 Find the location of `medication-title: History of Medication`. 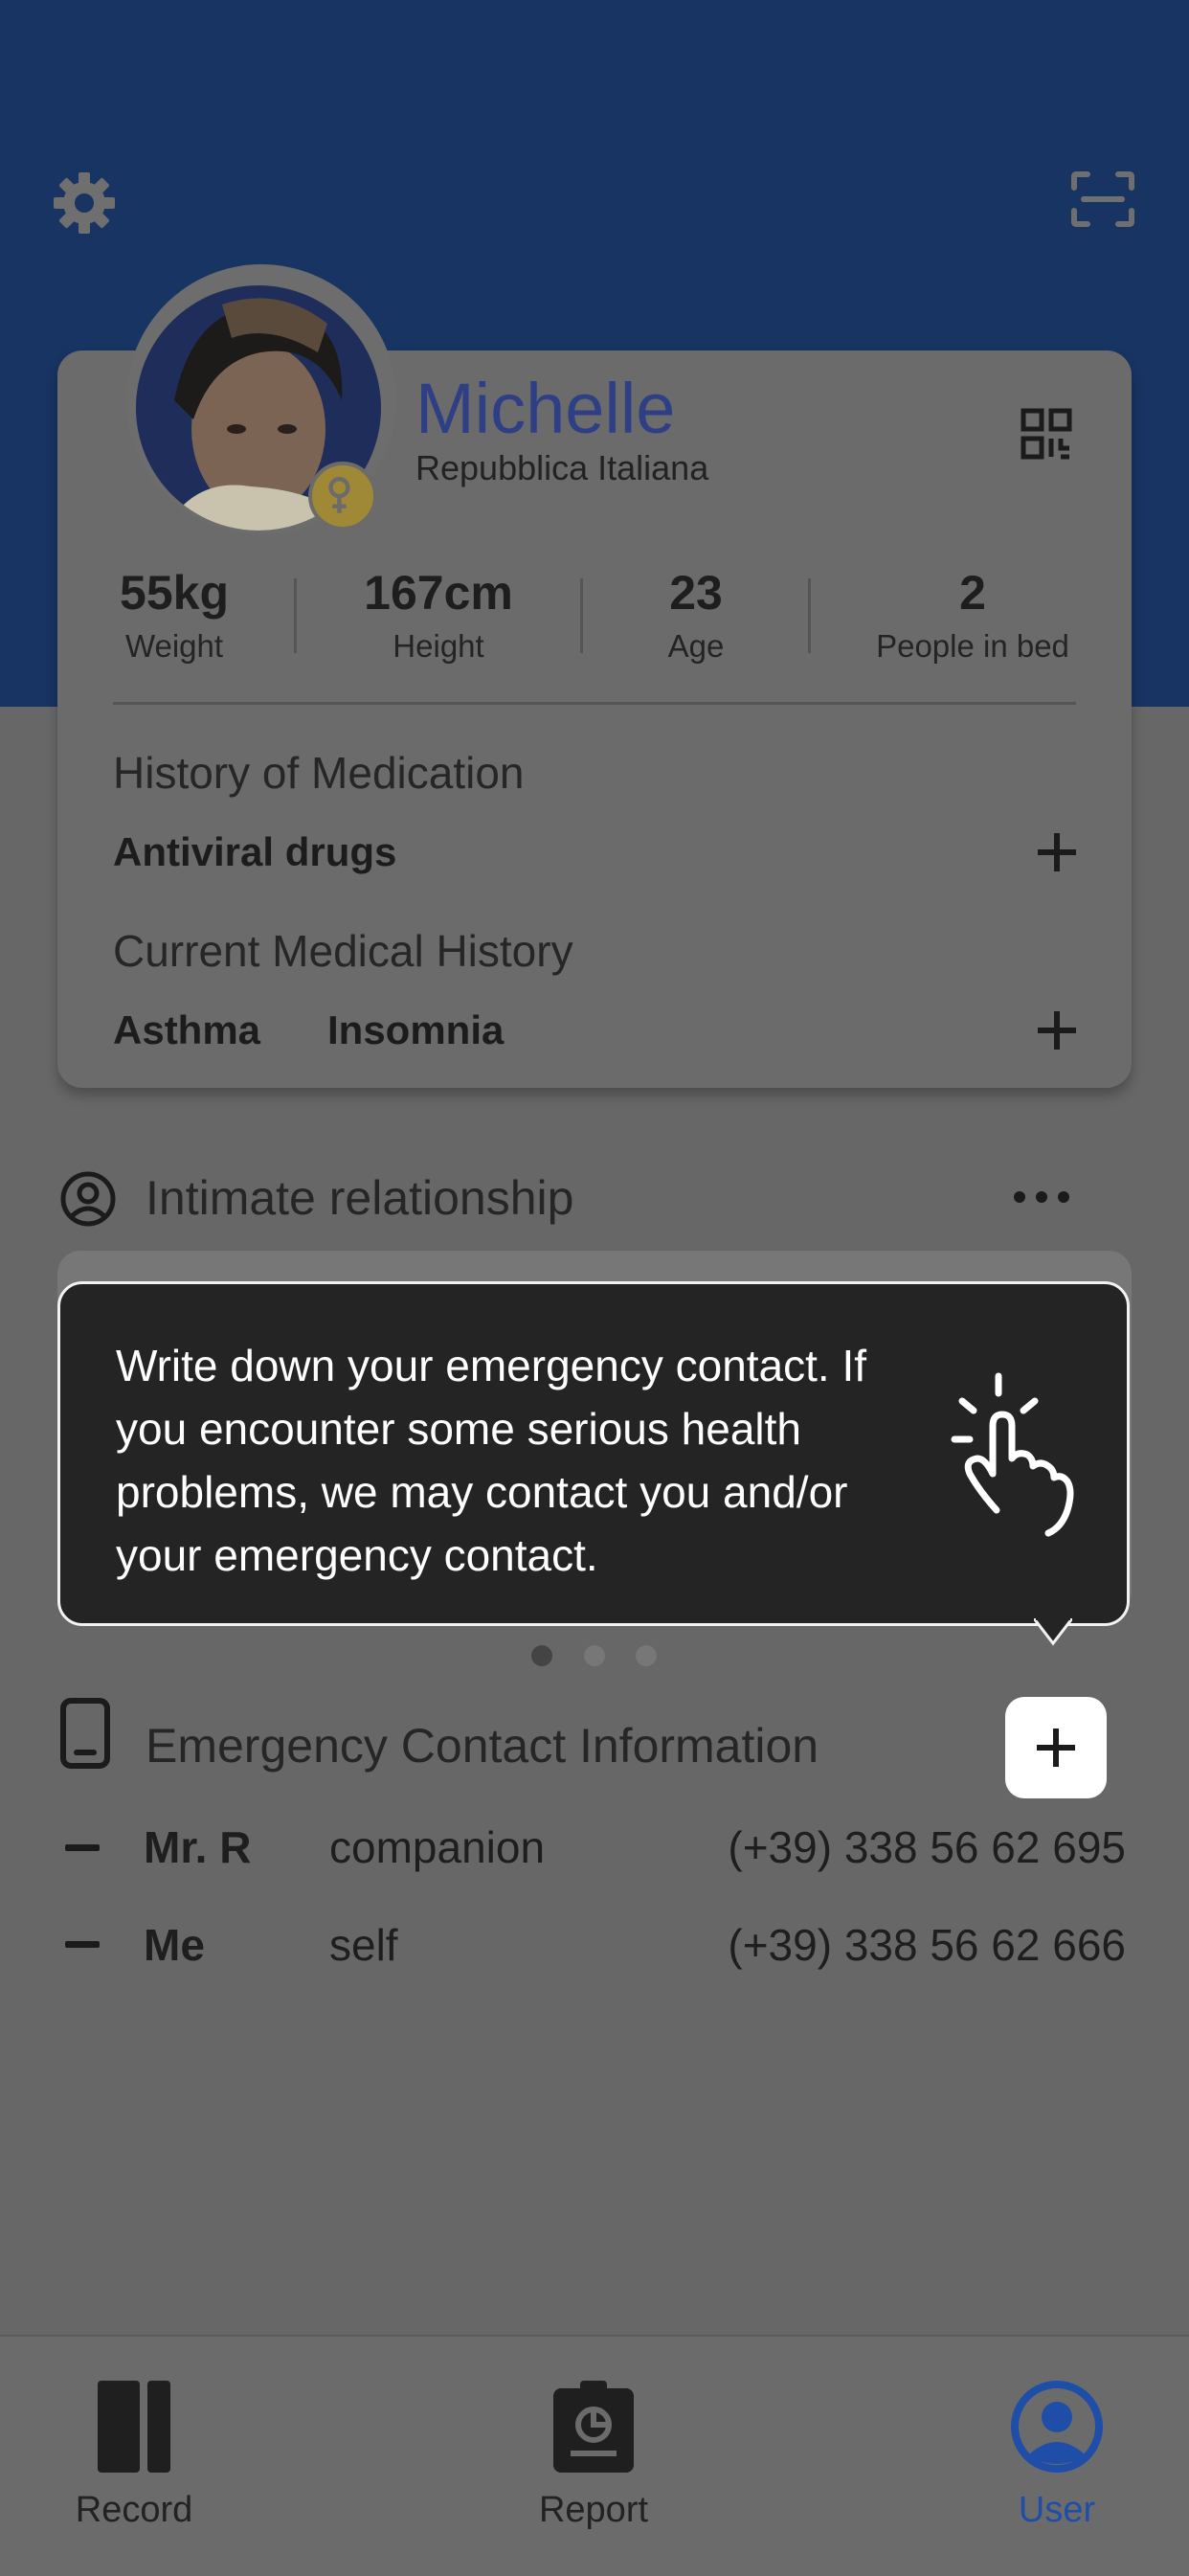

medication-title: History of Medication is located at coordinates (319, 773).